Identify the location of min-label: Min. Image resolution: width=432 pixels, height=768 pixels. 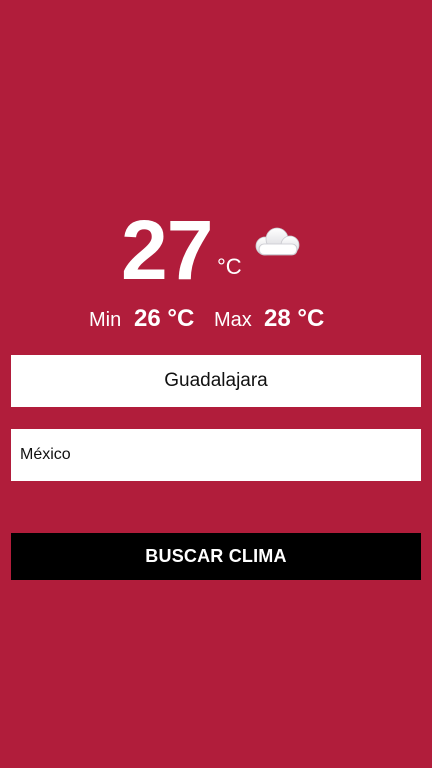
(105, 320).